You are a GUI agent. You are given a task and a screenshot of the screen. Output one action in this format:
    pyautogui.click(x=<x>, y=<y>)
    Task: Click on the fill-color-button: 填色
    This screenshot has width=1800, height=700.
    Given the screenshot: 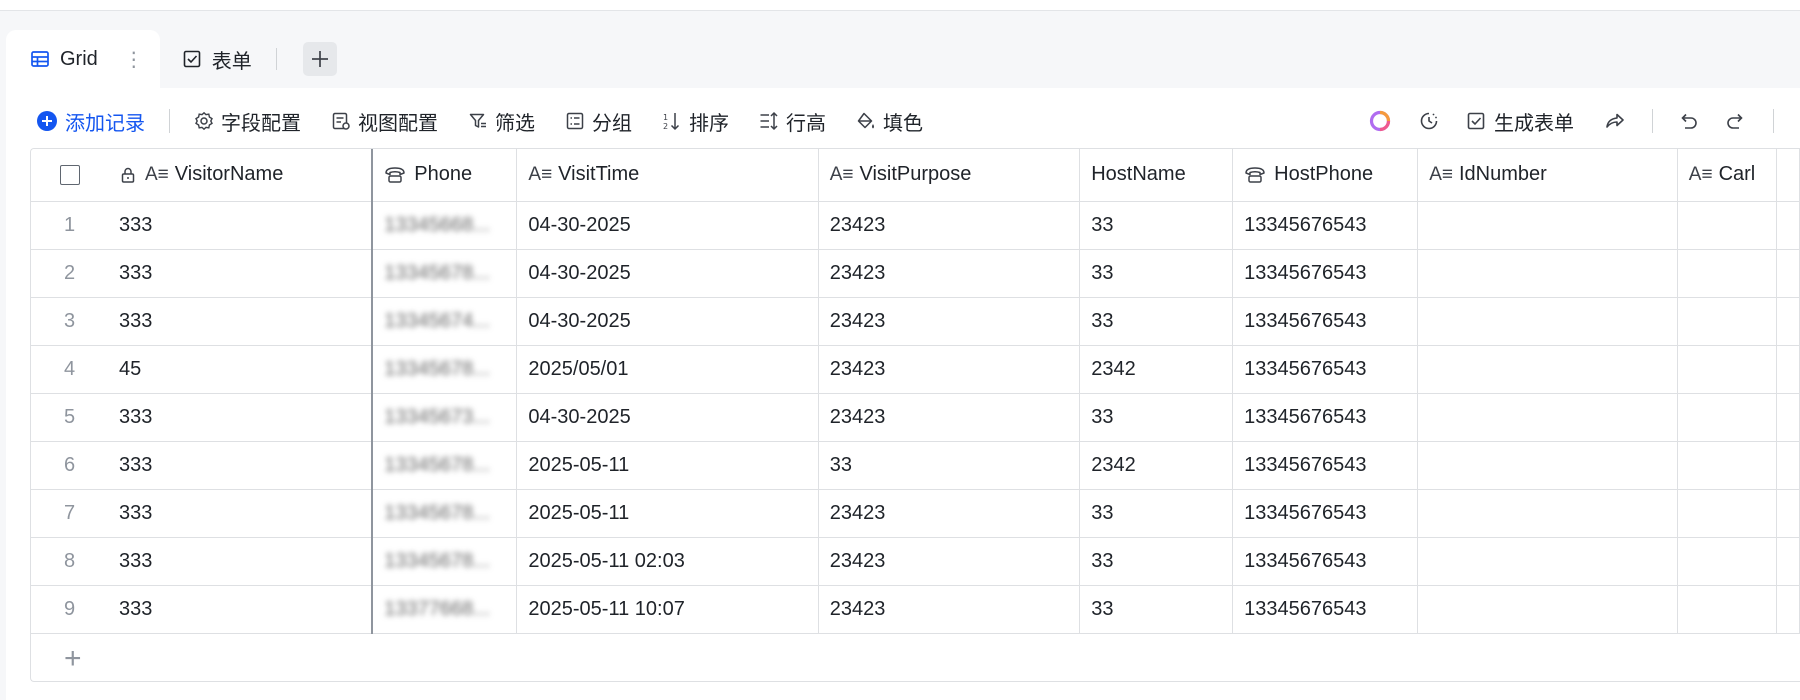 What is the action you would take?
    pyautogui.click(x=889, y=121)
    